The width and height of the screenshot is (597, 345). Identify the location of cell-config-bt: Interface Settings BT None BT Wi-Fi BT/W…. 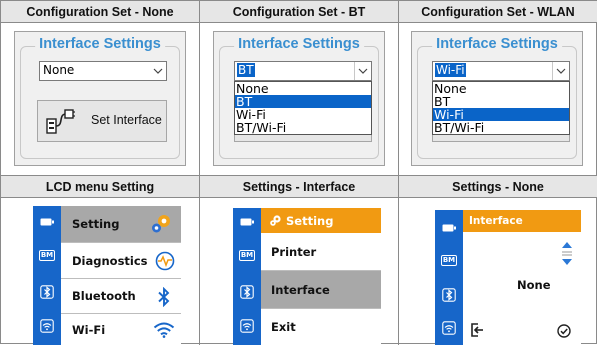
(299, 99).